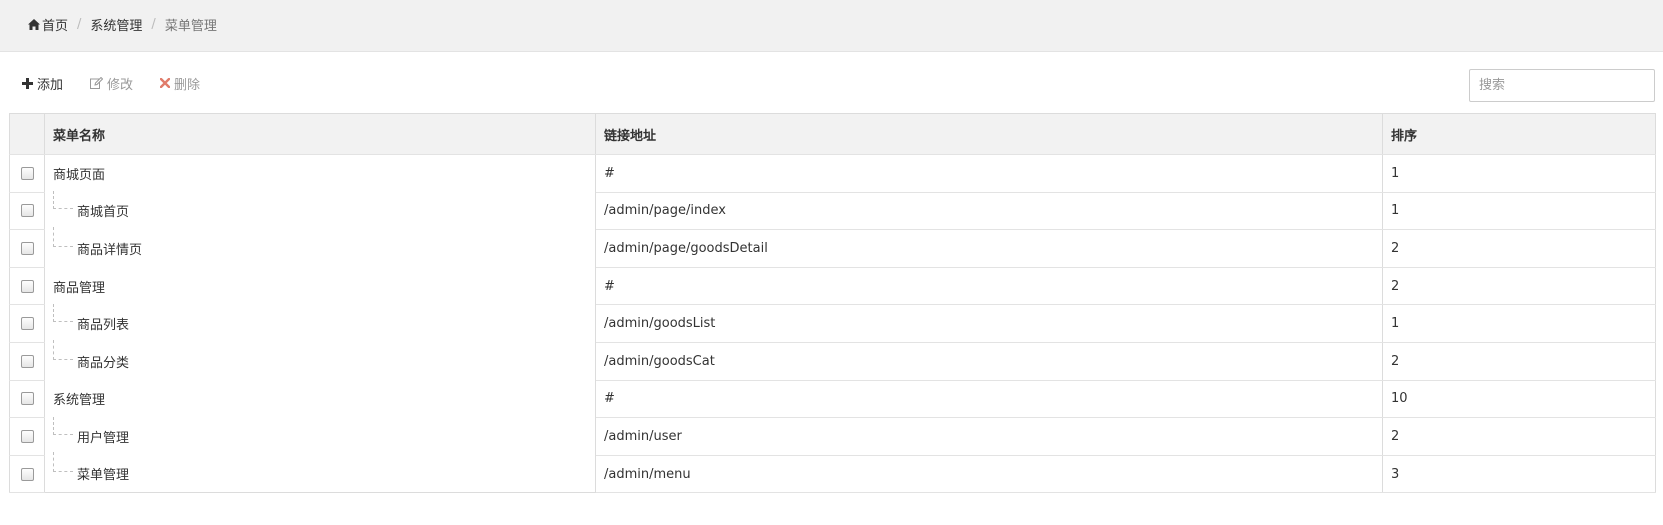 The width and height of the screenshot is (1663, 525). What do you see at coordinates (320, 472) in the screenshot?
I see `menu-name-cell: 菜单管理` at bounding box center [320, 472].